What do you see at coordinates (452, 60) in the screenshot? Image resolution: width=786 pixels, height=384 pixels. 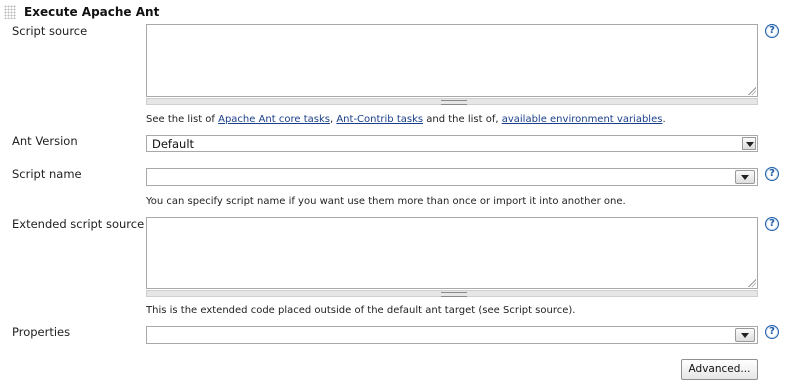 I see `script-source-textarea` at bounding box center [452, 60].